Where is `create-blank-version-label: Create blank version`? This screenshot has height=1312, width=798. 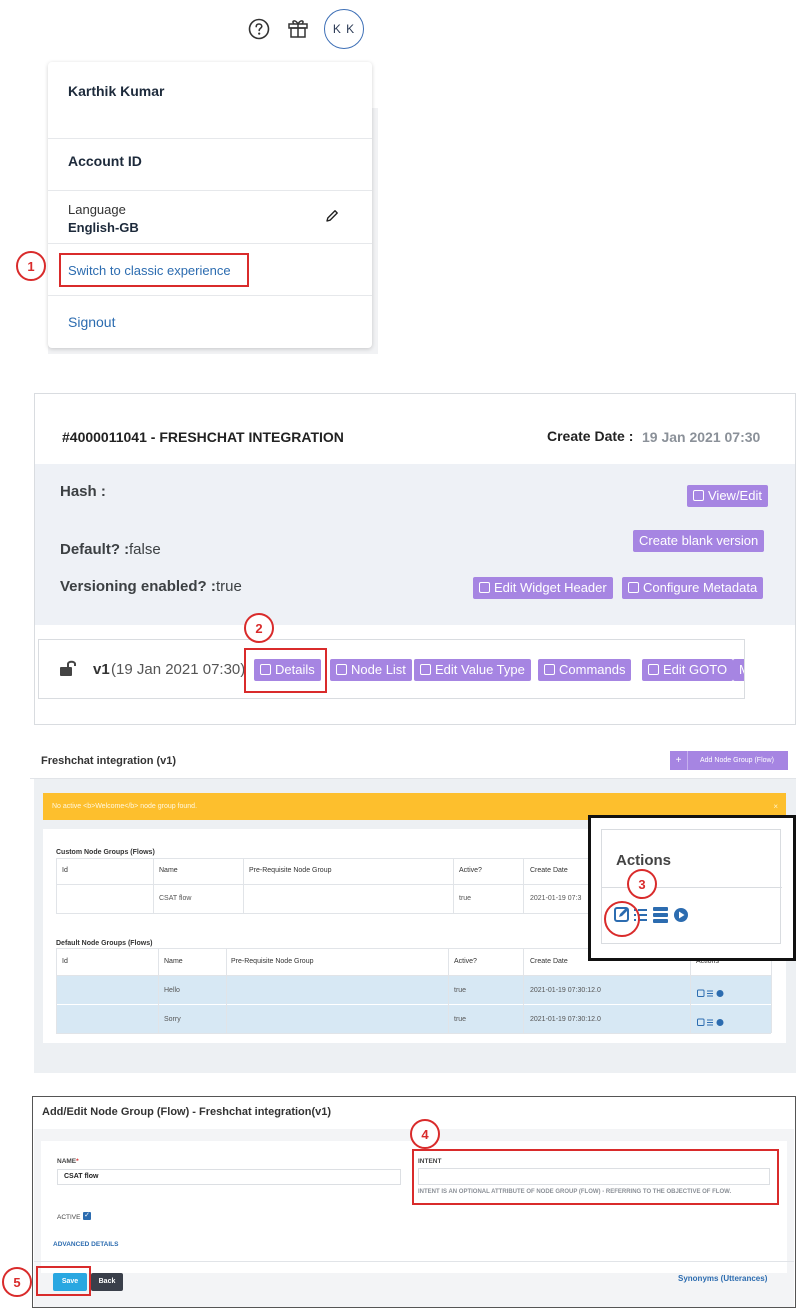 create-blank-version-label: Create blank version is located at coordinates (699, 540).